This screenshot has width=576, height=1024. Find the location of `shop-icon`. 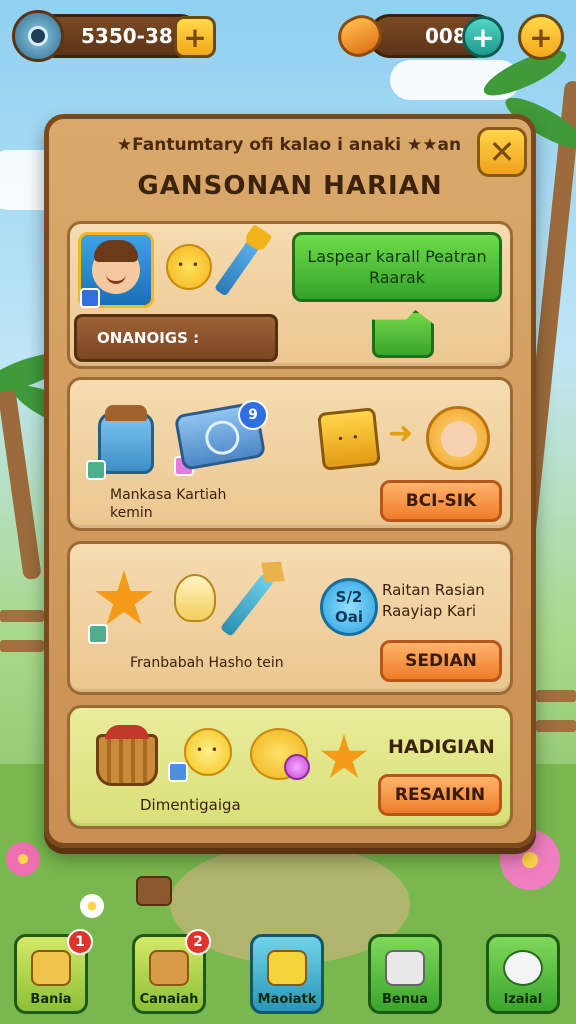

shop-icon is located at coordinates (169, 968).